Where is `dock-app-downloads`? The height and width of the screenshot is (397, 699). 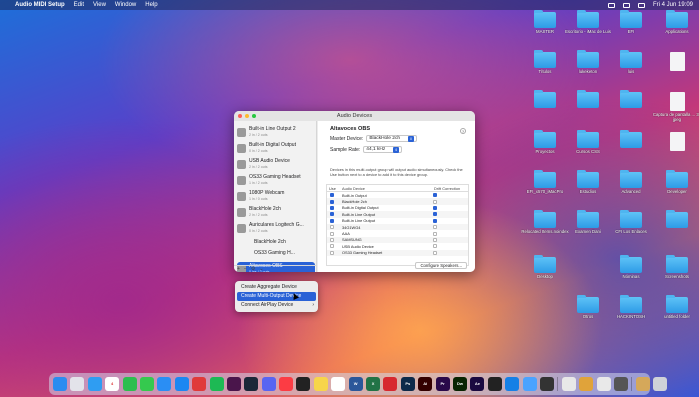
dock-app-downloads is located at coordinates (642, 384).